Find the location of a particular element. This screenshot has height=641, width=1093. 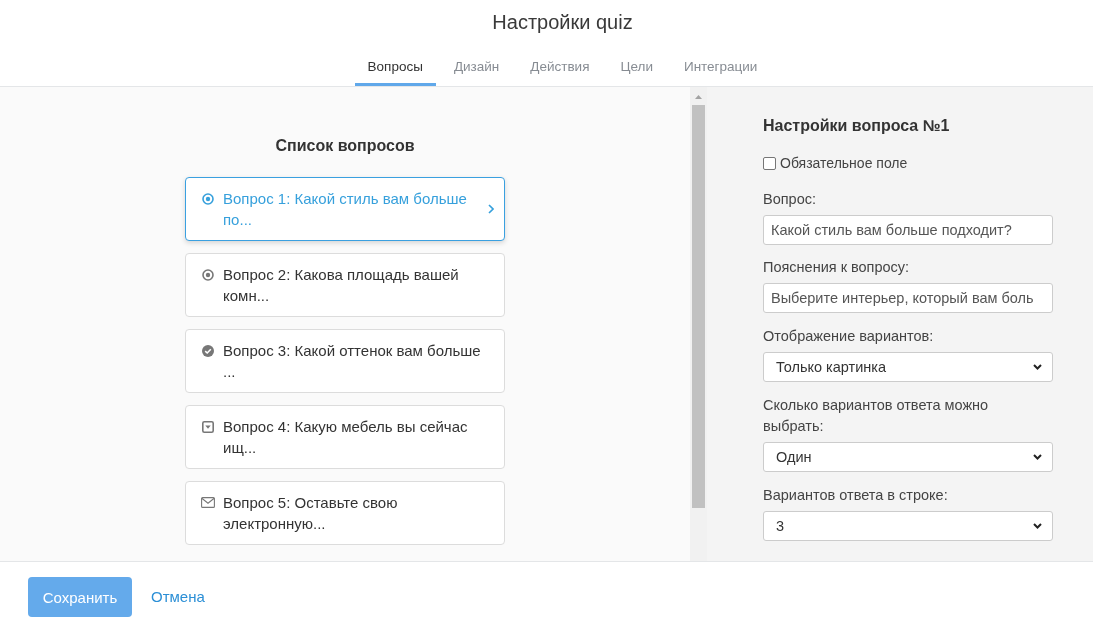

tab: Дизайн is located at coordinates (476, 67).